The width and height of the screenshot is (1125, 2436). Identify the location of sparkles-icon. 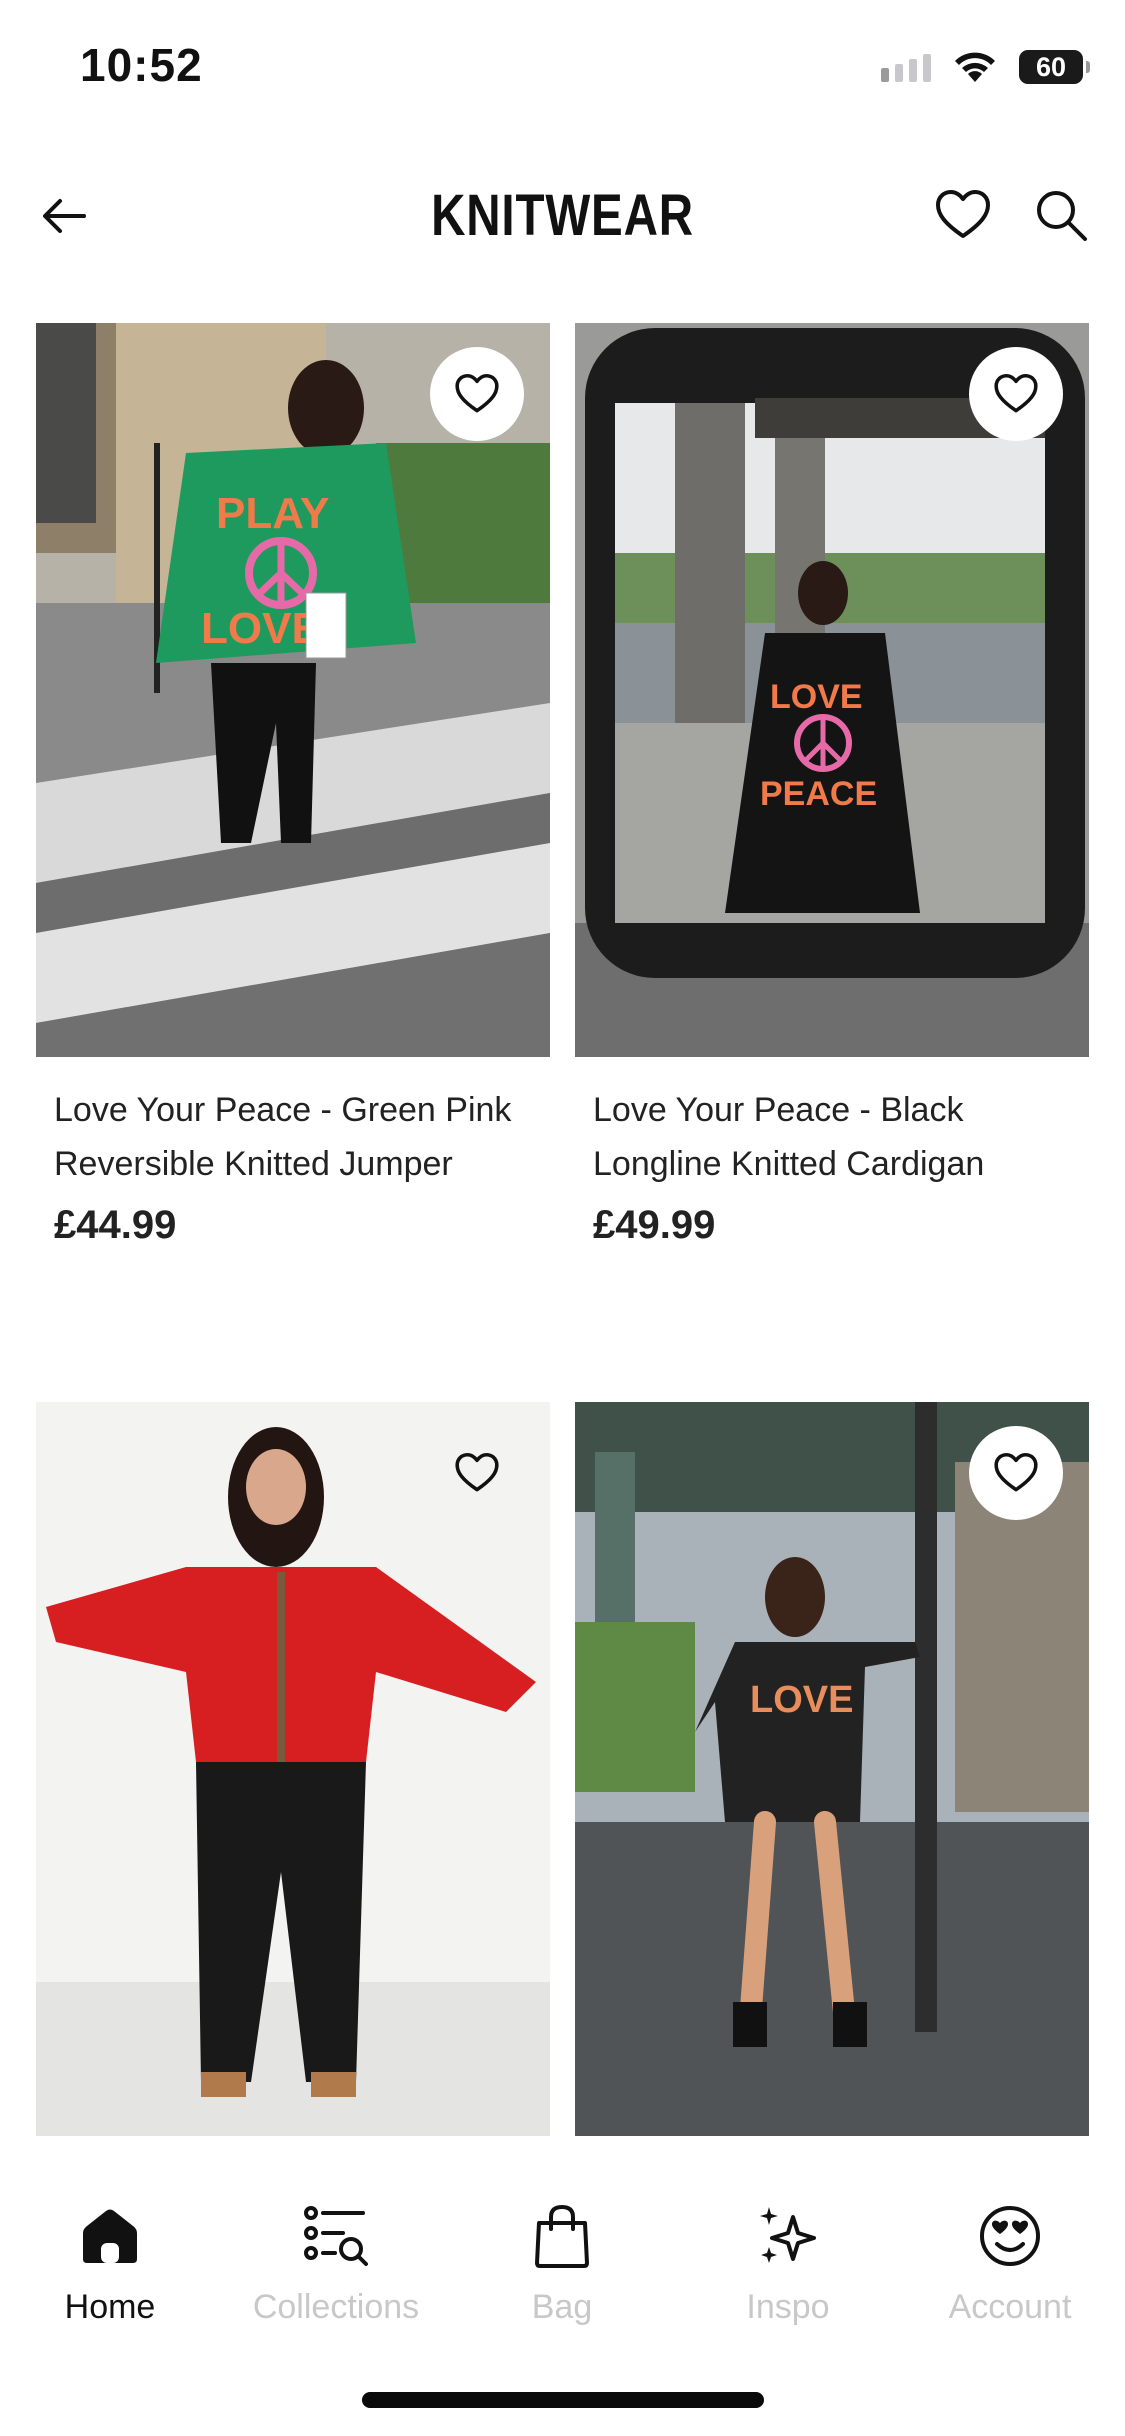
(788, 2235).